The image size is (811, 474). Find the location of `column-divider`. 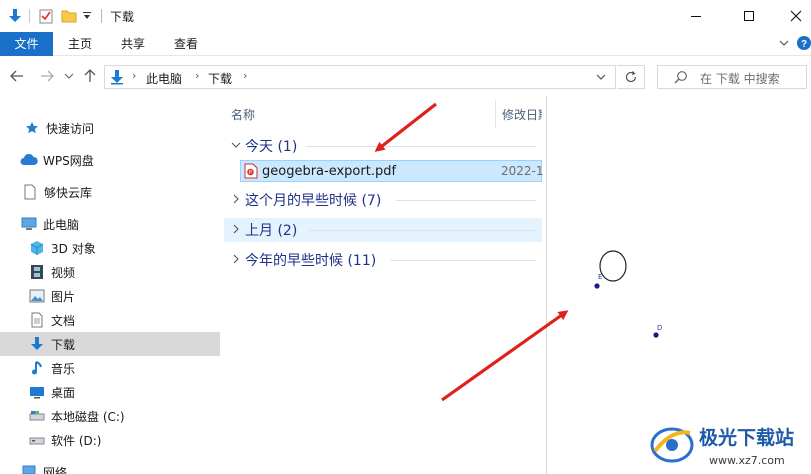

column-divider is located at coordinates (495, 114).